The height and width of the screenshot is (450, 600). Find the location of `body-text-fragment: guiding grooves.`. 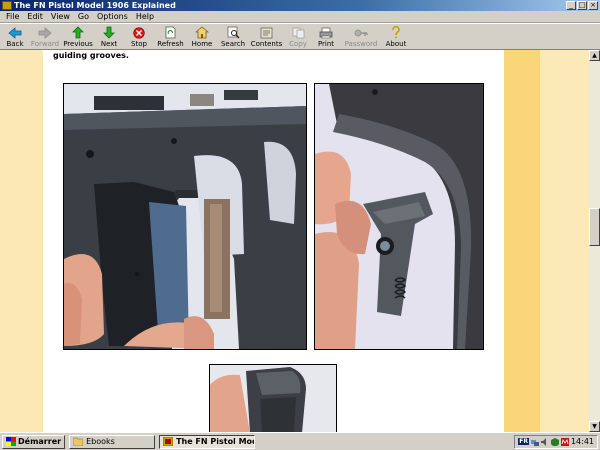

body-text-fragment: guiding grooves. is located at coordinates (91, 55).